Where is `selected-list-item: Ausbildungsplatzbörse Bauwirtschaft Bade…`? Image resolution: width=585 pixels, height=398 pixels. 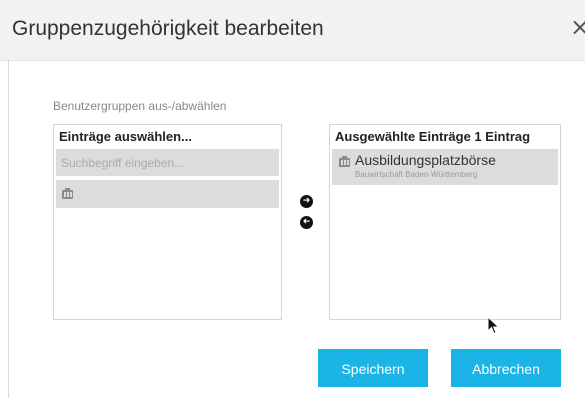 selected-list-item: Ausbildungsplatzbörse Bauwirtschaft Bade… is located at coordinates (445, 167).